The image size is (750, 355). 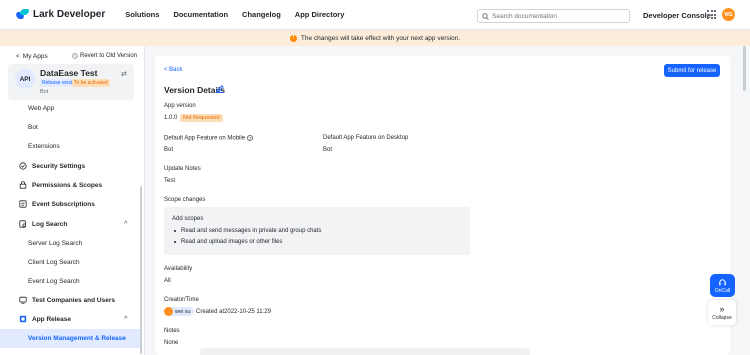 I want to click on developer-console-link: Developer Console, so click(x=677, y=15).